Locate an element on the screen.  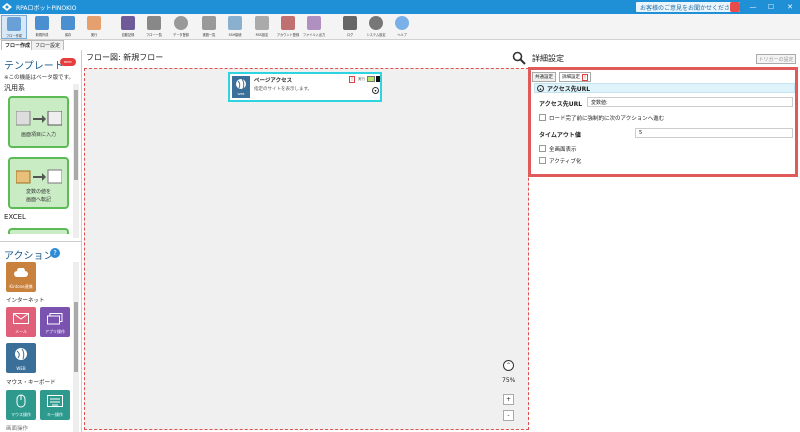
help-icon is located at coordinates (402, 23).